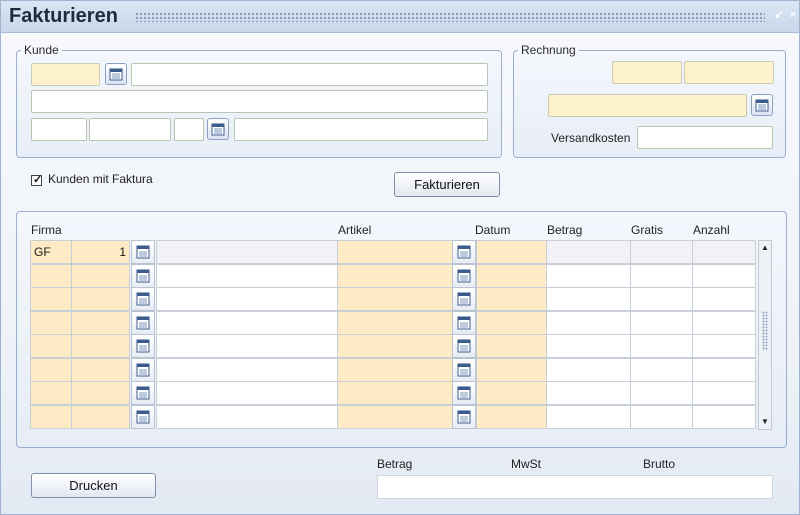 The height and width of the screenshot is (515, 800). I want to click on rechnung-datum-field, so click(729, 72).